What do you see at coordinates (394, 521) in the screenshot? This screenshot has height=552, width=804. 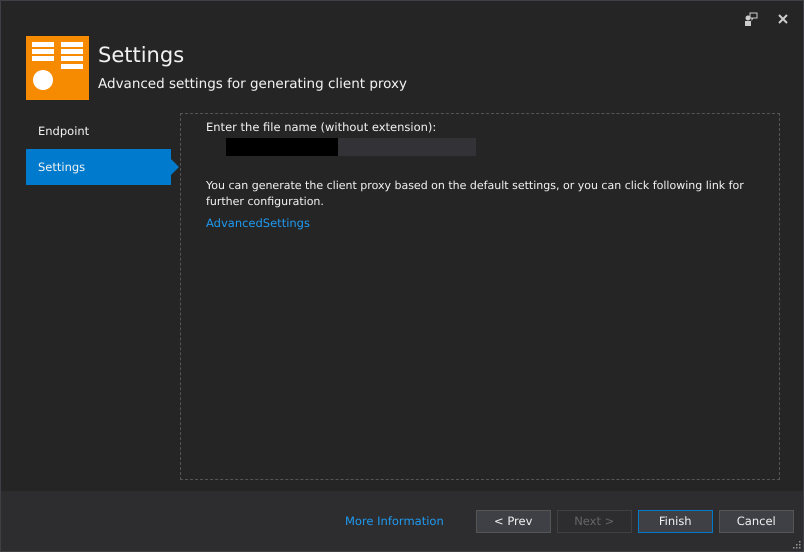 I see `more-information-link: More Information` at bounding box center [394, 521].